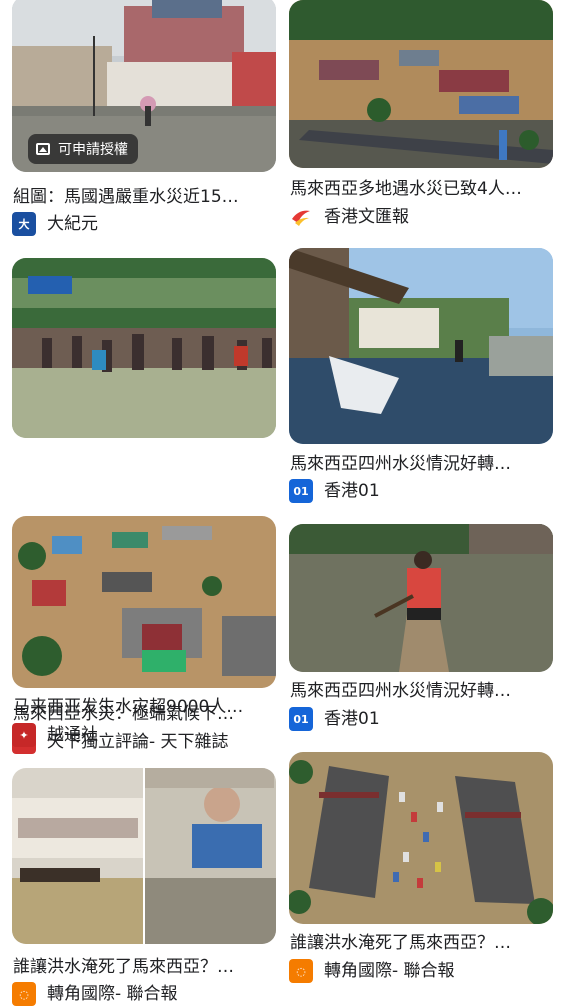 The width and height of the screenshot is (565, 1007). Describe the element at coordinates (24, 224) in the screenshot. I see `epoch-times-logo-icon: 大` at that location.